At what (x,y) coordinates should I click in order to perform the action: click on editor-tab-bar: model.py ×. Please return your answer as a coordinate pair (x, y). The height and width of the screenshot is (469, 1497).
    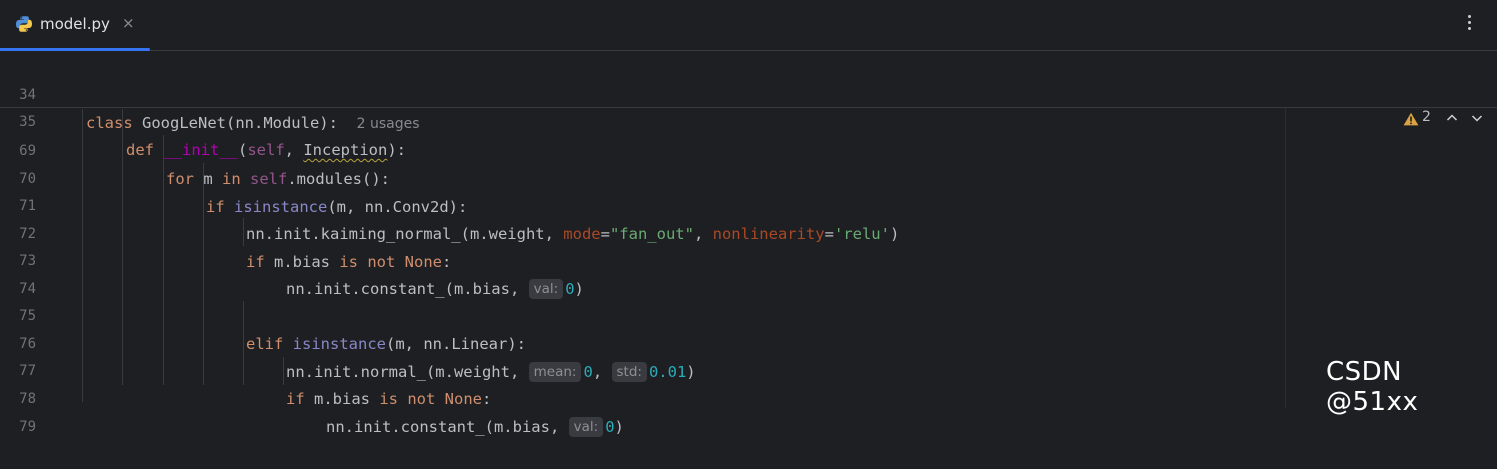
    Looking at the image, I should click on (748, 25).